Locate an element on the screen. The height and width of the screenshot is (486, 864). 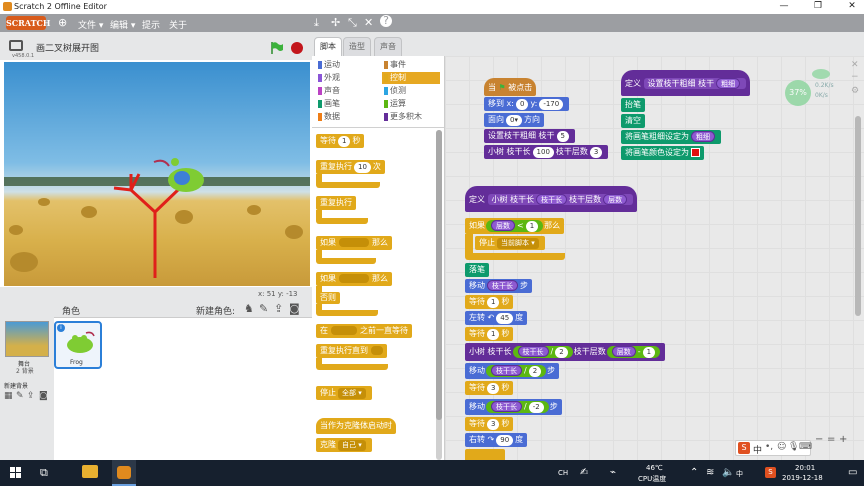
if-block: 如果 层数 <1 那么 is located at coordinates (515, 226).